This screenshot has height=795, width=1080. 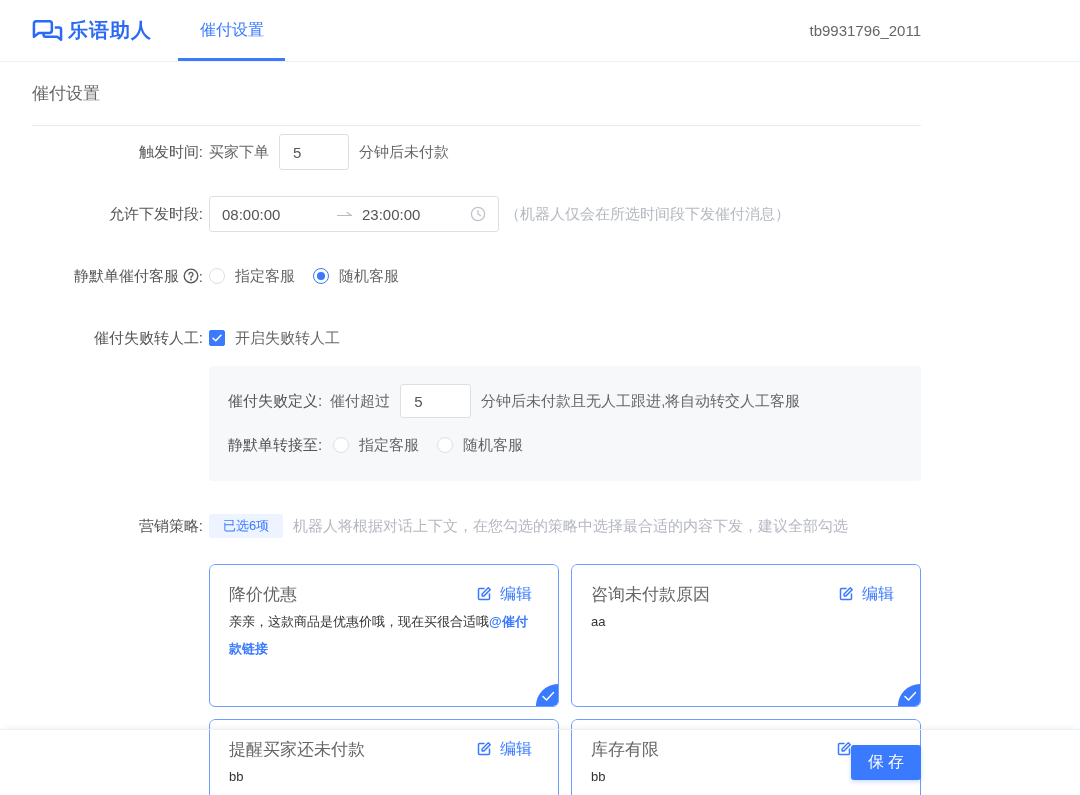 I want to click on checkbox-icon, so click(x=217, y=338).